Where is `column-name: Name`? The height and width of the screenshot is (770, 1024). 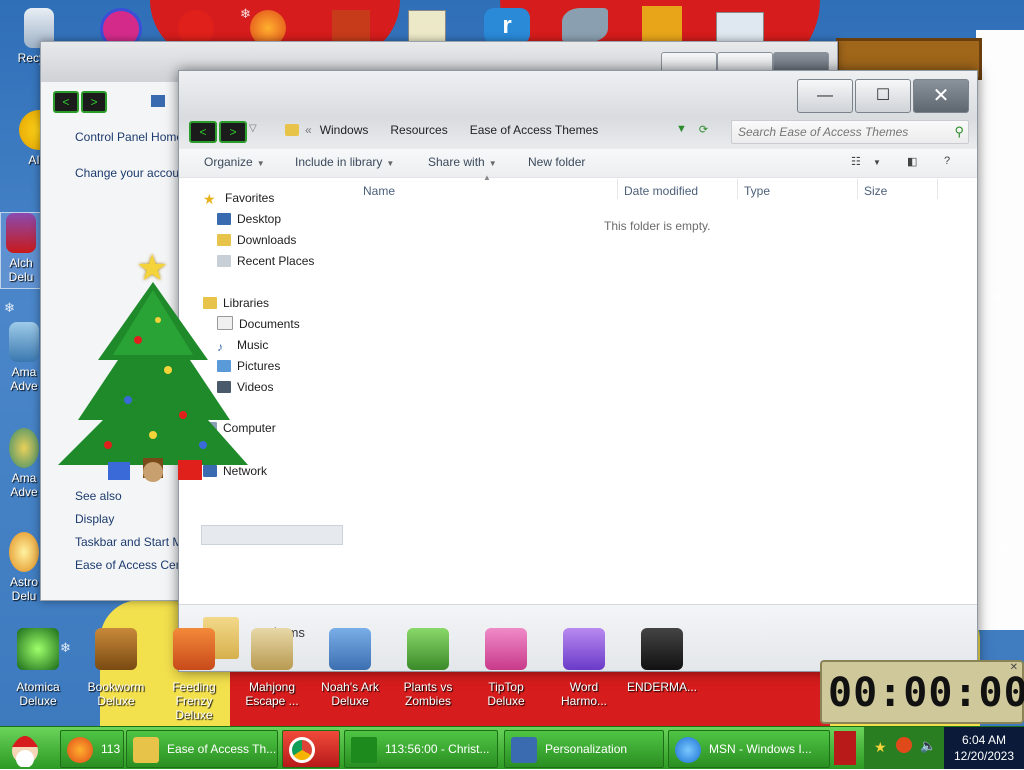
column-name: Name is located at coordinates (379, 191).